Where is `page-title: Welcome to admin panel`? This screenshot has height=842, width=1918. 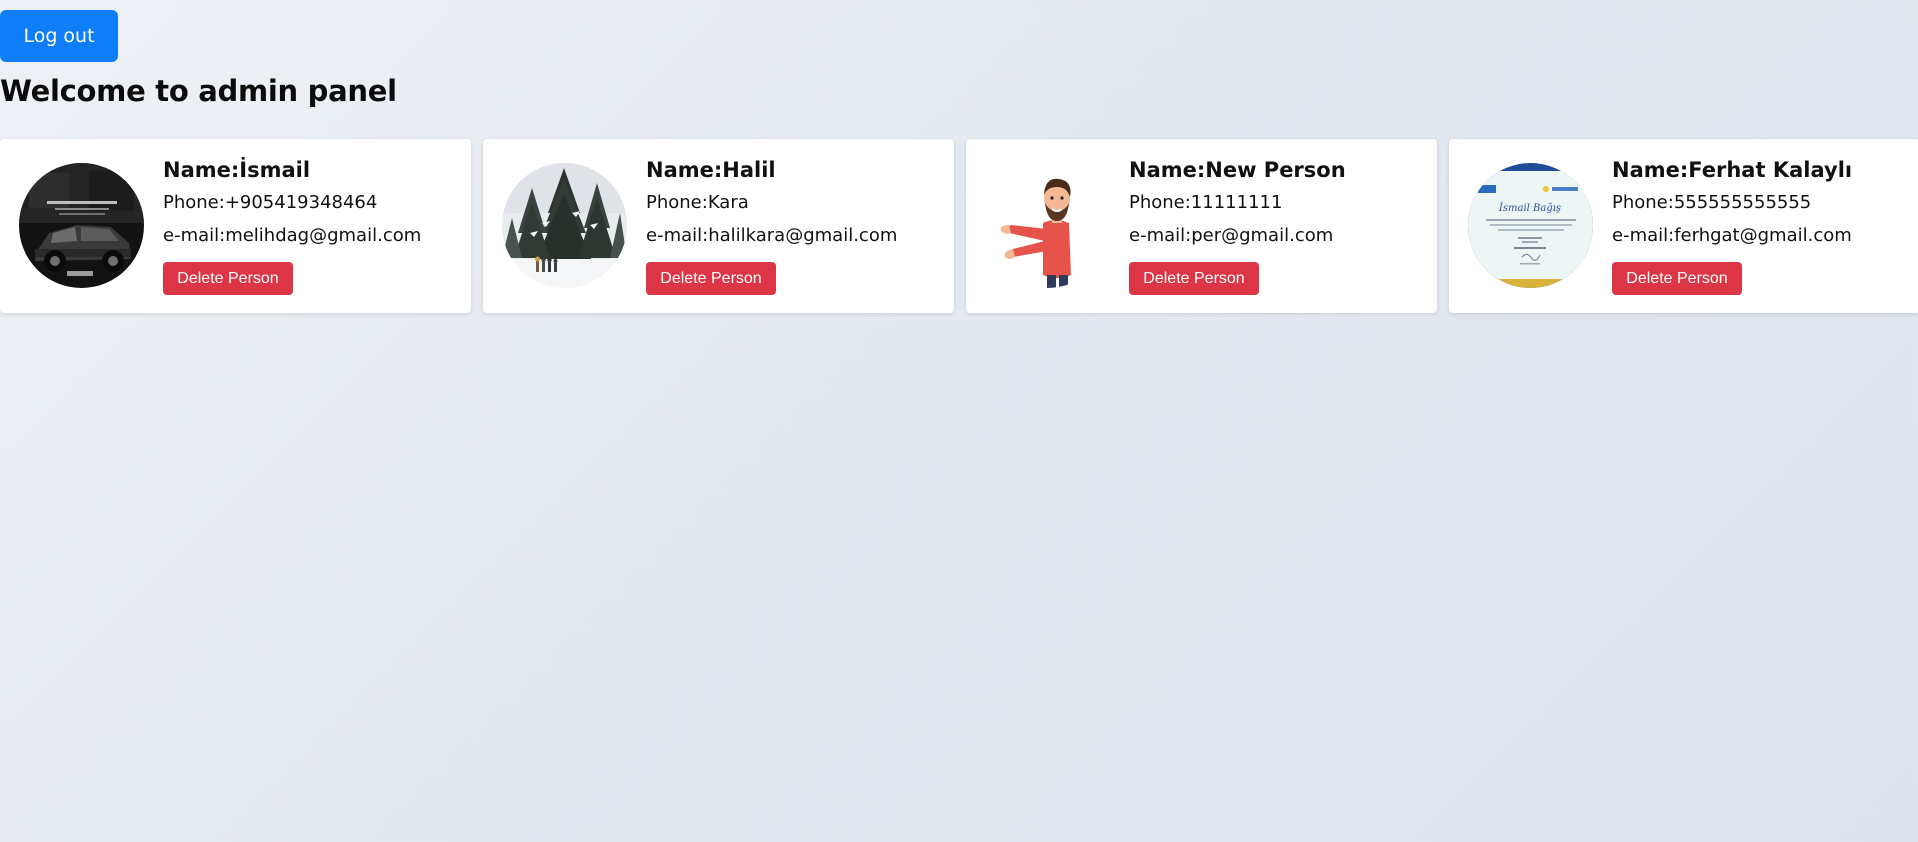 page-title: Welcome to admin panel is located at coordinates (198, 91).